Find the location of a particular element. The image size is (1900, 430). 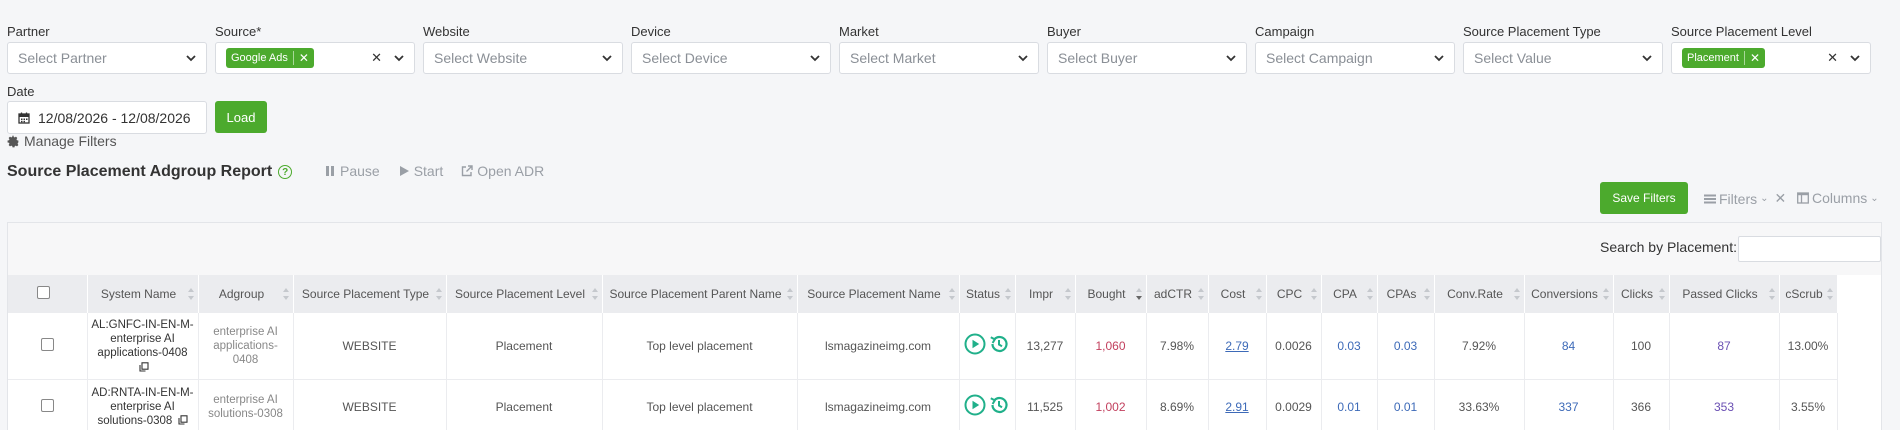

date-label: Date is located at coordinates (21, 91).